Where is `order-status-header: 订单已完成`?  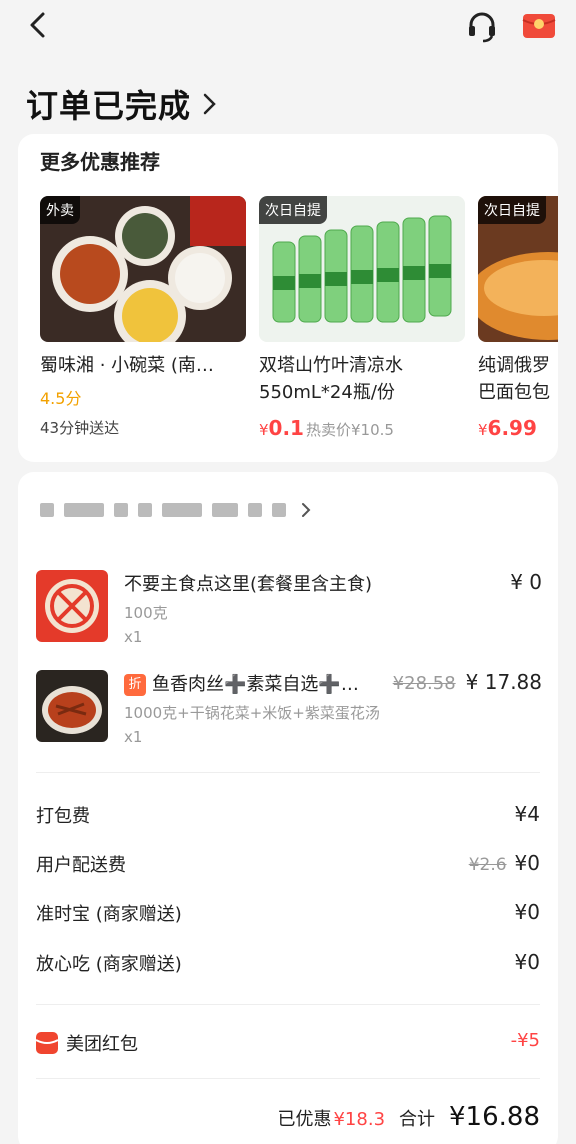 order-status-header: 订单已完成 is located at coordinates (122, 104).